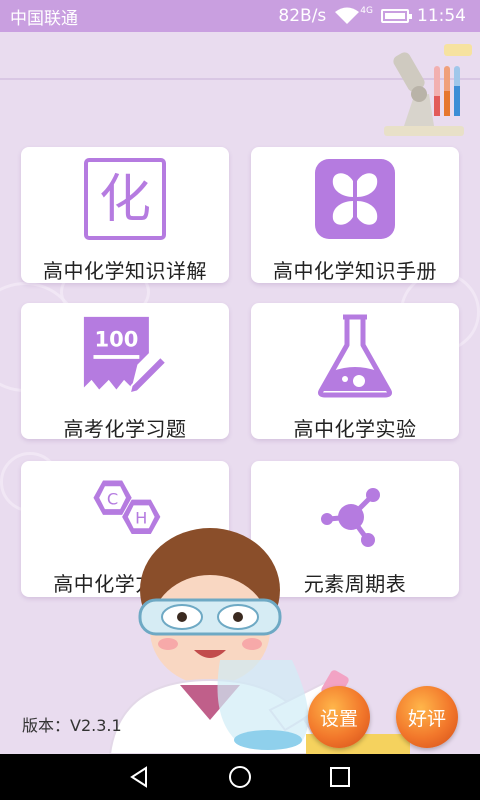 The height and width of the screenshot is (800, 480). I want to click on home-button, so click(240, 777).